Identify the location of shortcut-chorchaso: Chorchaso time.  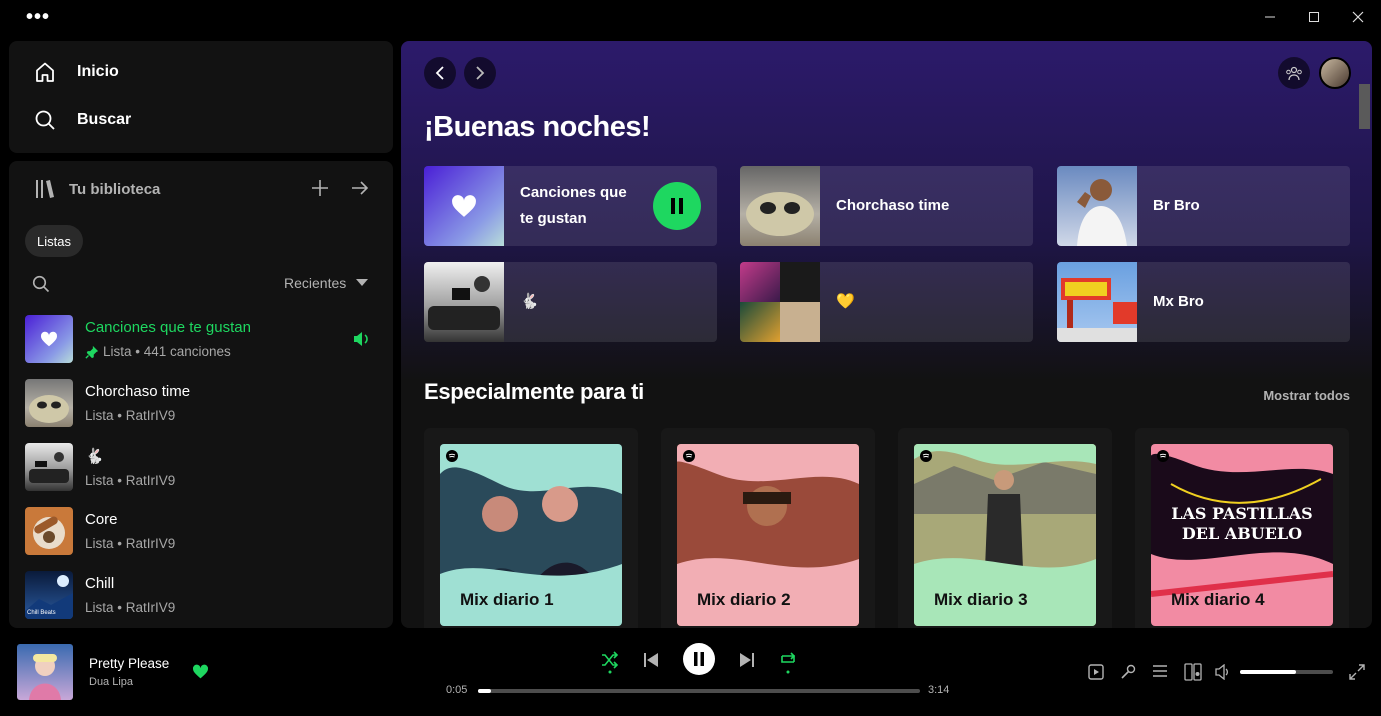
(886, 206).